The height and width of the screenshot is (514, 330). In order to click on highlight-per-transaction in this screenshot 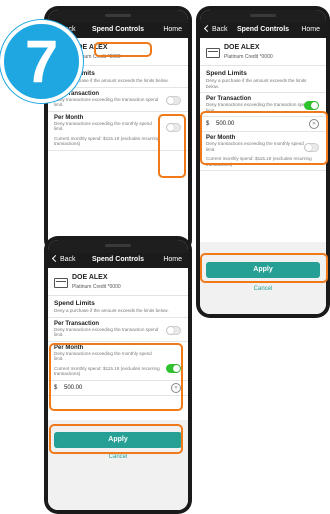, I will do `click(264, 138)`.